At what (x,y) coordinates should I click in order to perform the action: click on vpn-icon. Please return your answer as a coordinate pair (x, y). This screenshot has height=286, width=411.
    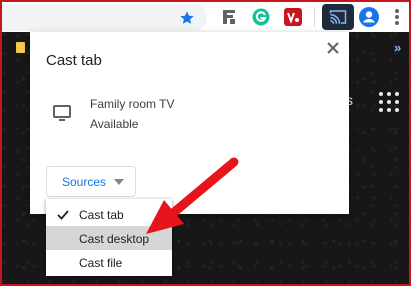
    Looking at the image, I should click on (293, 19).